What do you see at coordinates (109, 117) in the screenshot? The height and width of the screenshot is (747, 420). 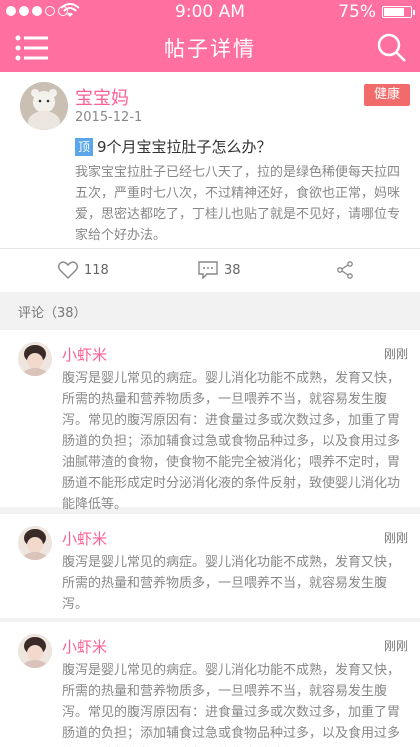 I see `post-date: 2015-12-1` at bounding box center [109, 117].